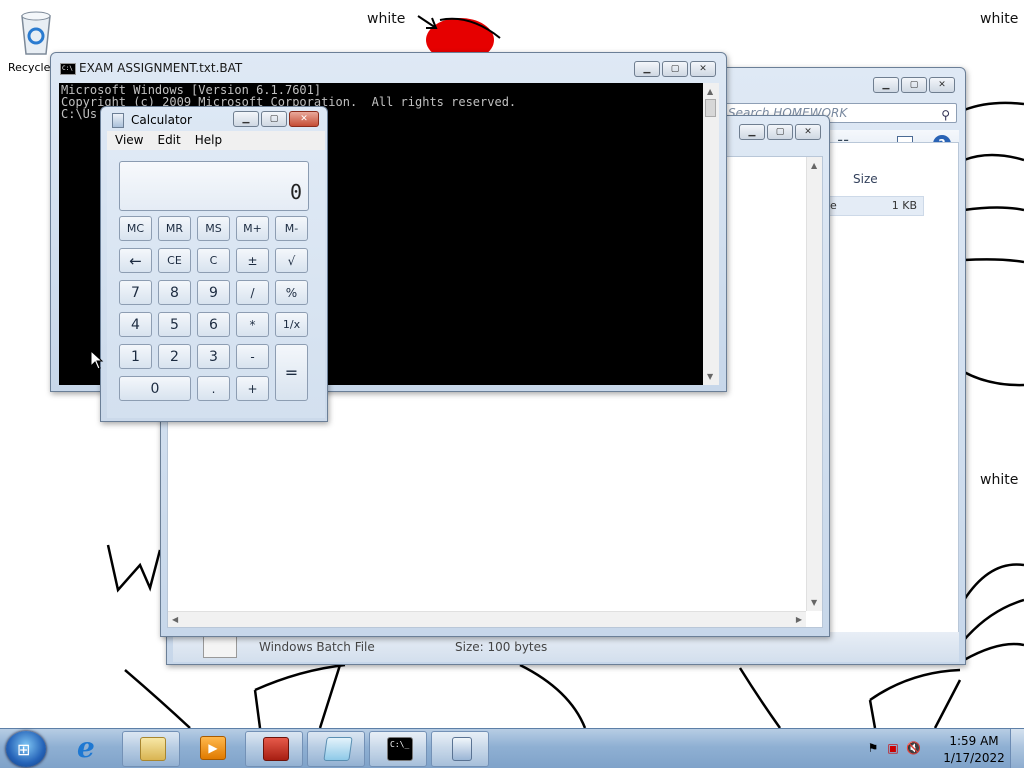 The width and height of the screenshot is (1024, 768). I want to click on command-prompt-icon: C:\_, so click(400, 749).